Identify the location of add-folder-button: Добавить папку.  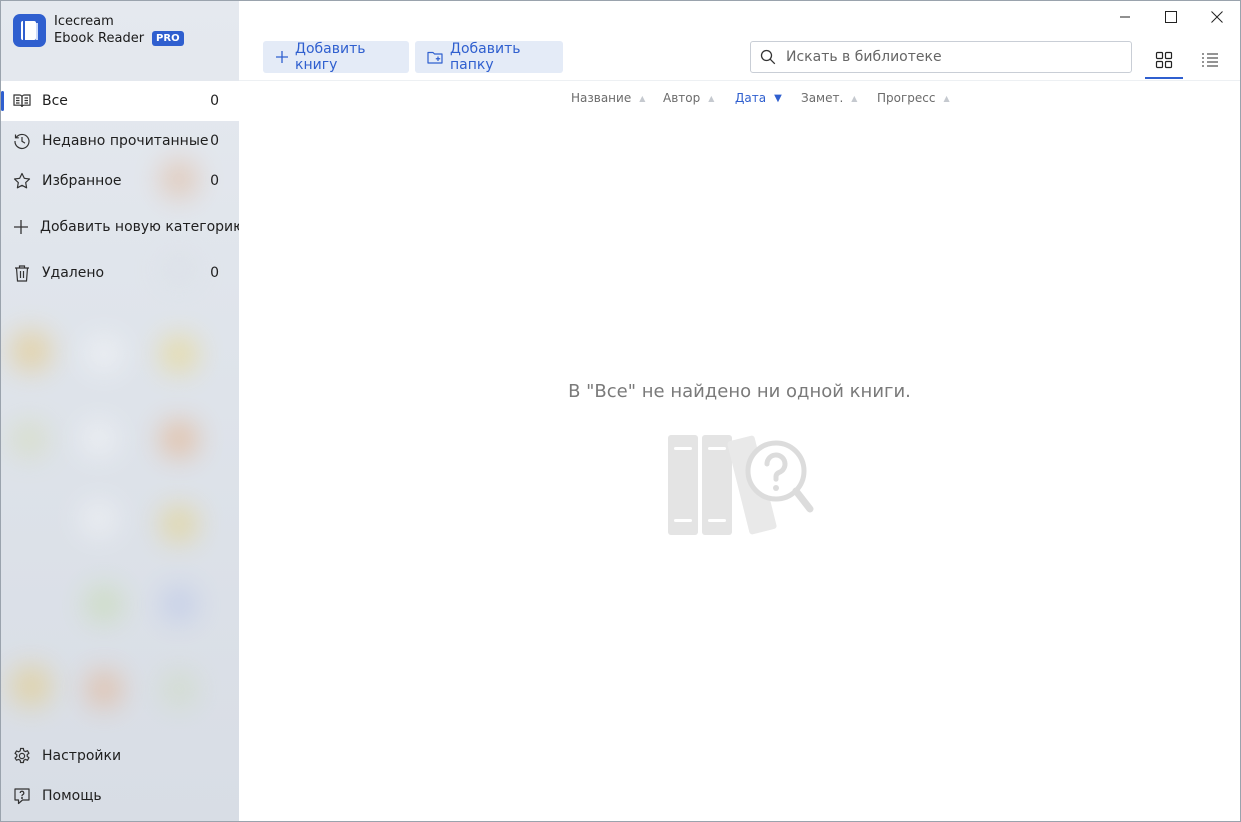
(489, 57).